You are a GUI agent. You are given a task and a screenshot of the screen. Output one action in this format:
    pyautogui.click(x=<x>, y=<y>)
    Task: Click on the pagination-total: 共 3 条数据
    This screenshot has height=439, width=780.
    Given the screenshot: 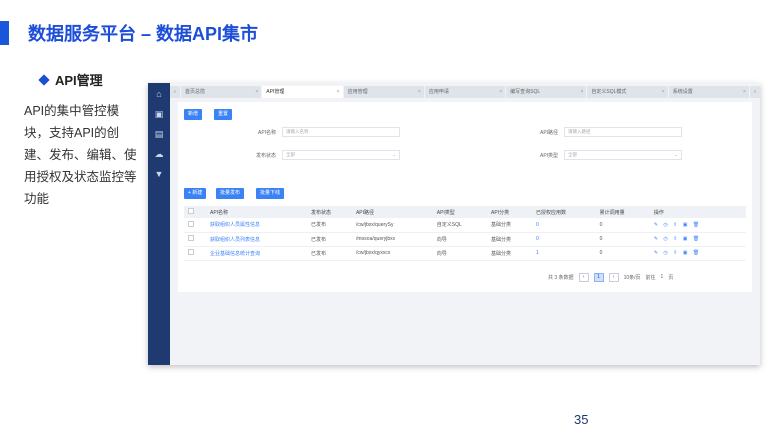 What is the action you would take?
    pyautogui.click(x=561, y=277)
    